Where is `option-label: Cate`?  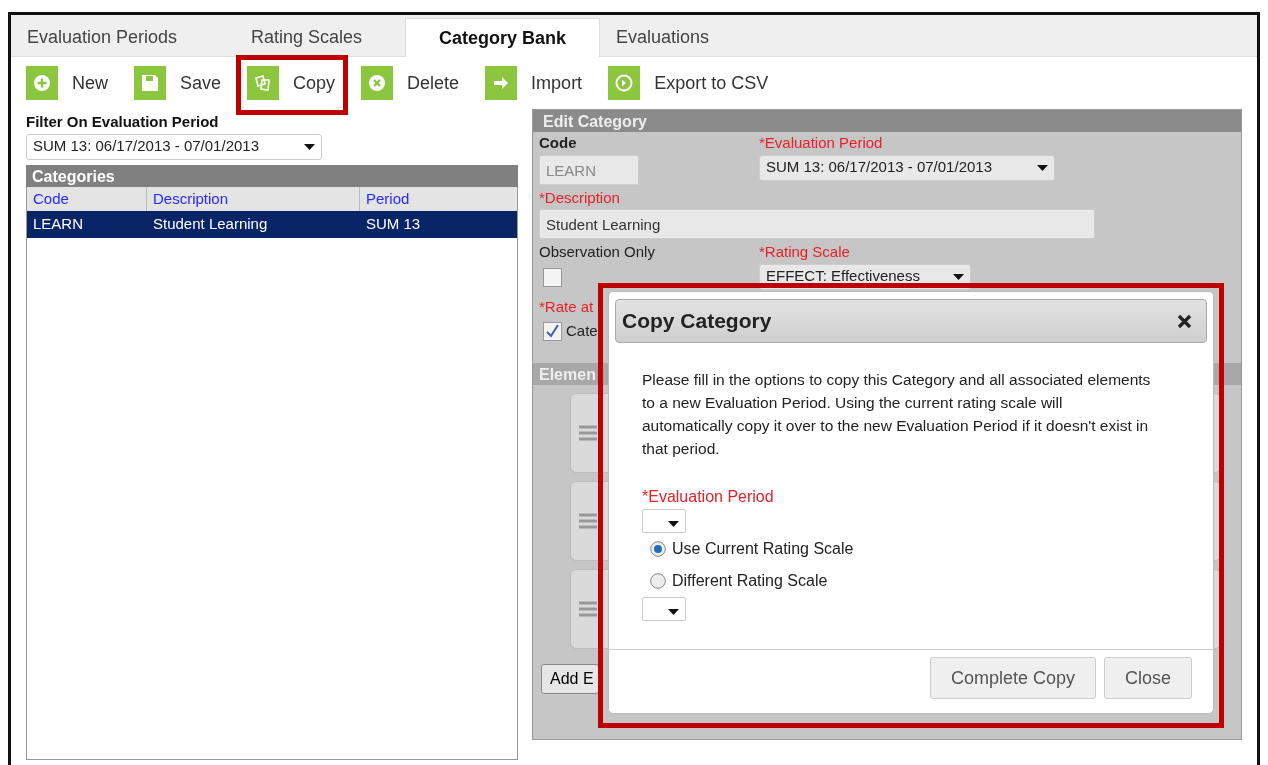 option-label: Cate is located at coordinates (582, 331).